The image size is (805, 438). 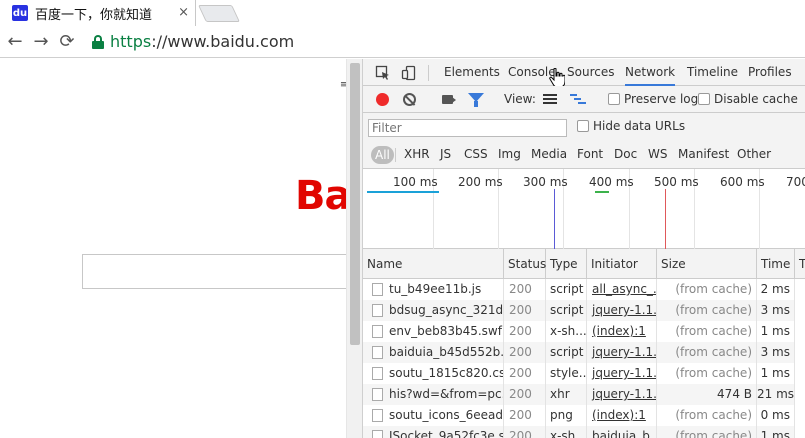 What do you see at coordinates (704, 99) in the screenshot?
I see `disable-cache-checkbox` at bounding box center [704, 99].